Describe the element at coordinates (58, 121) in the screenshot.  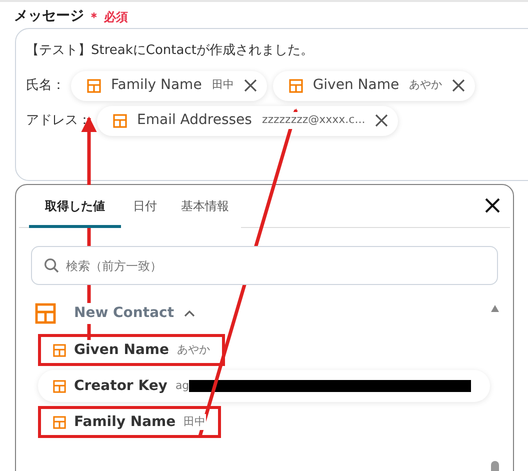
I see `row-label: アドレス：` at that location.